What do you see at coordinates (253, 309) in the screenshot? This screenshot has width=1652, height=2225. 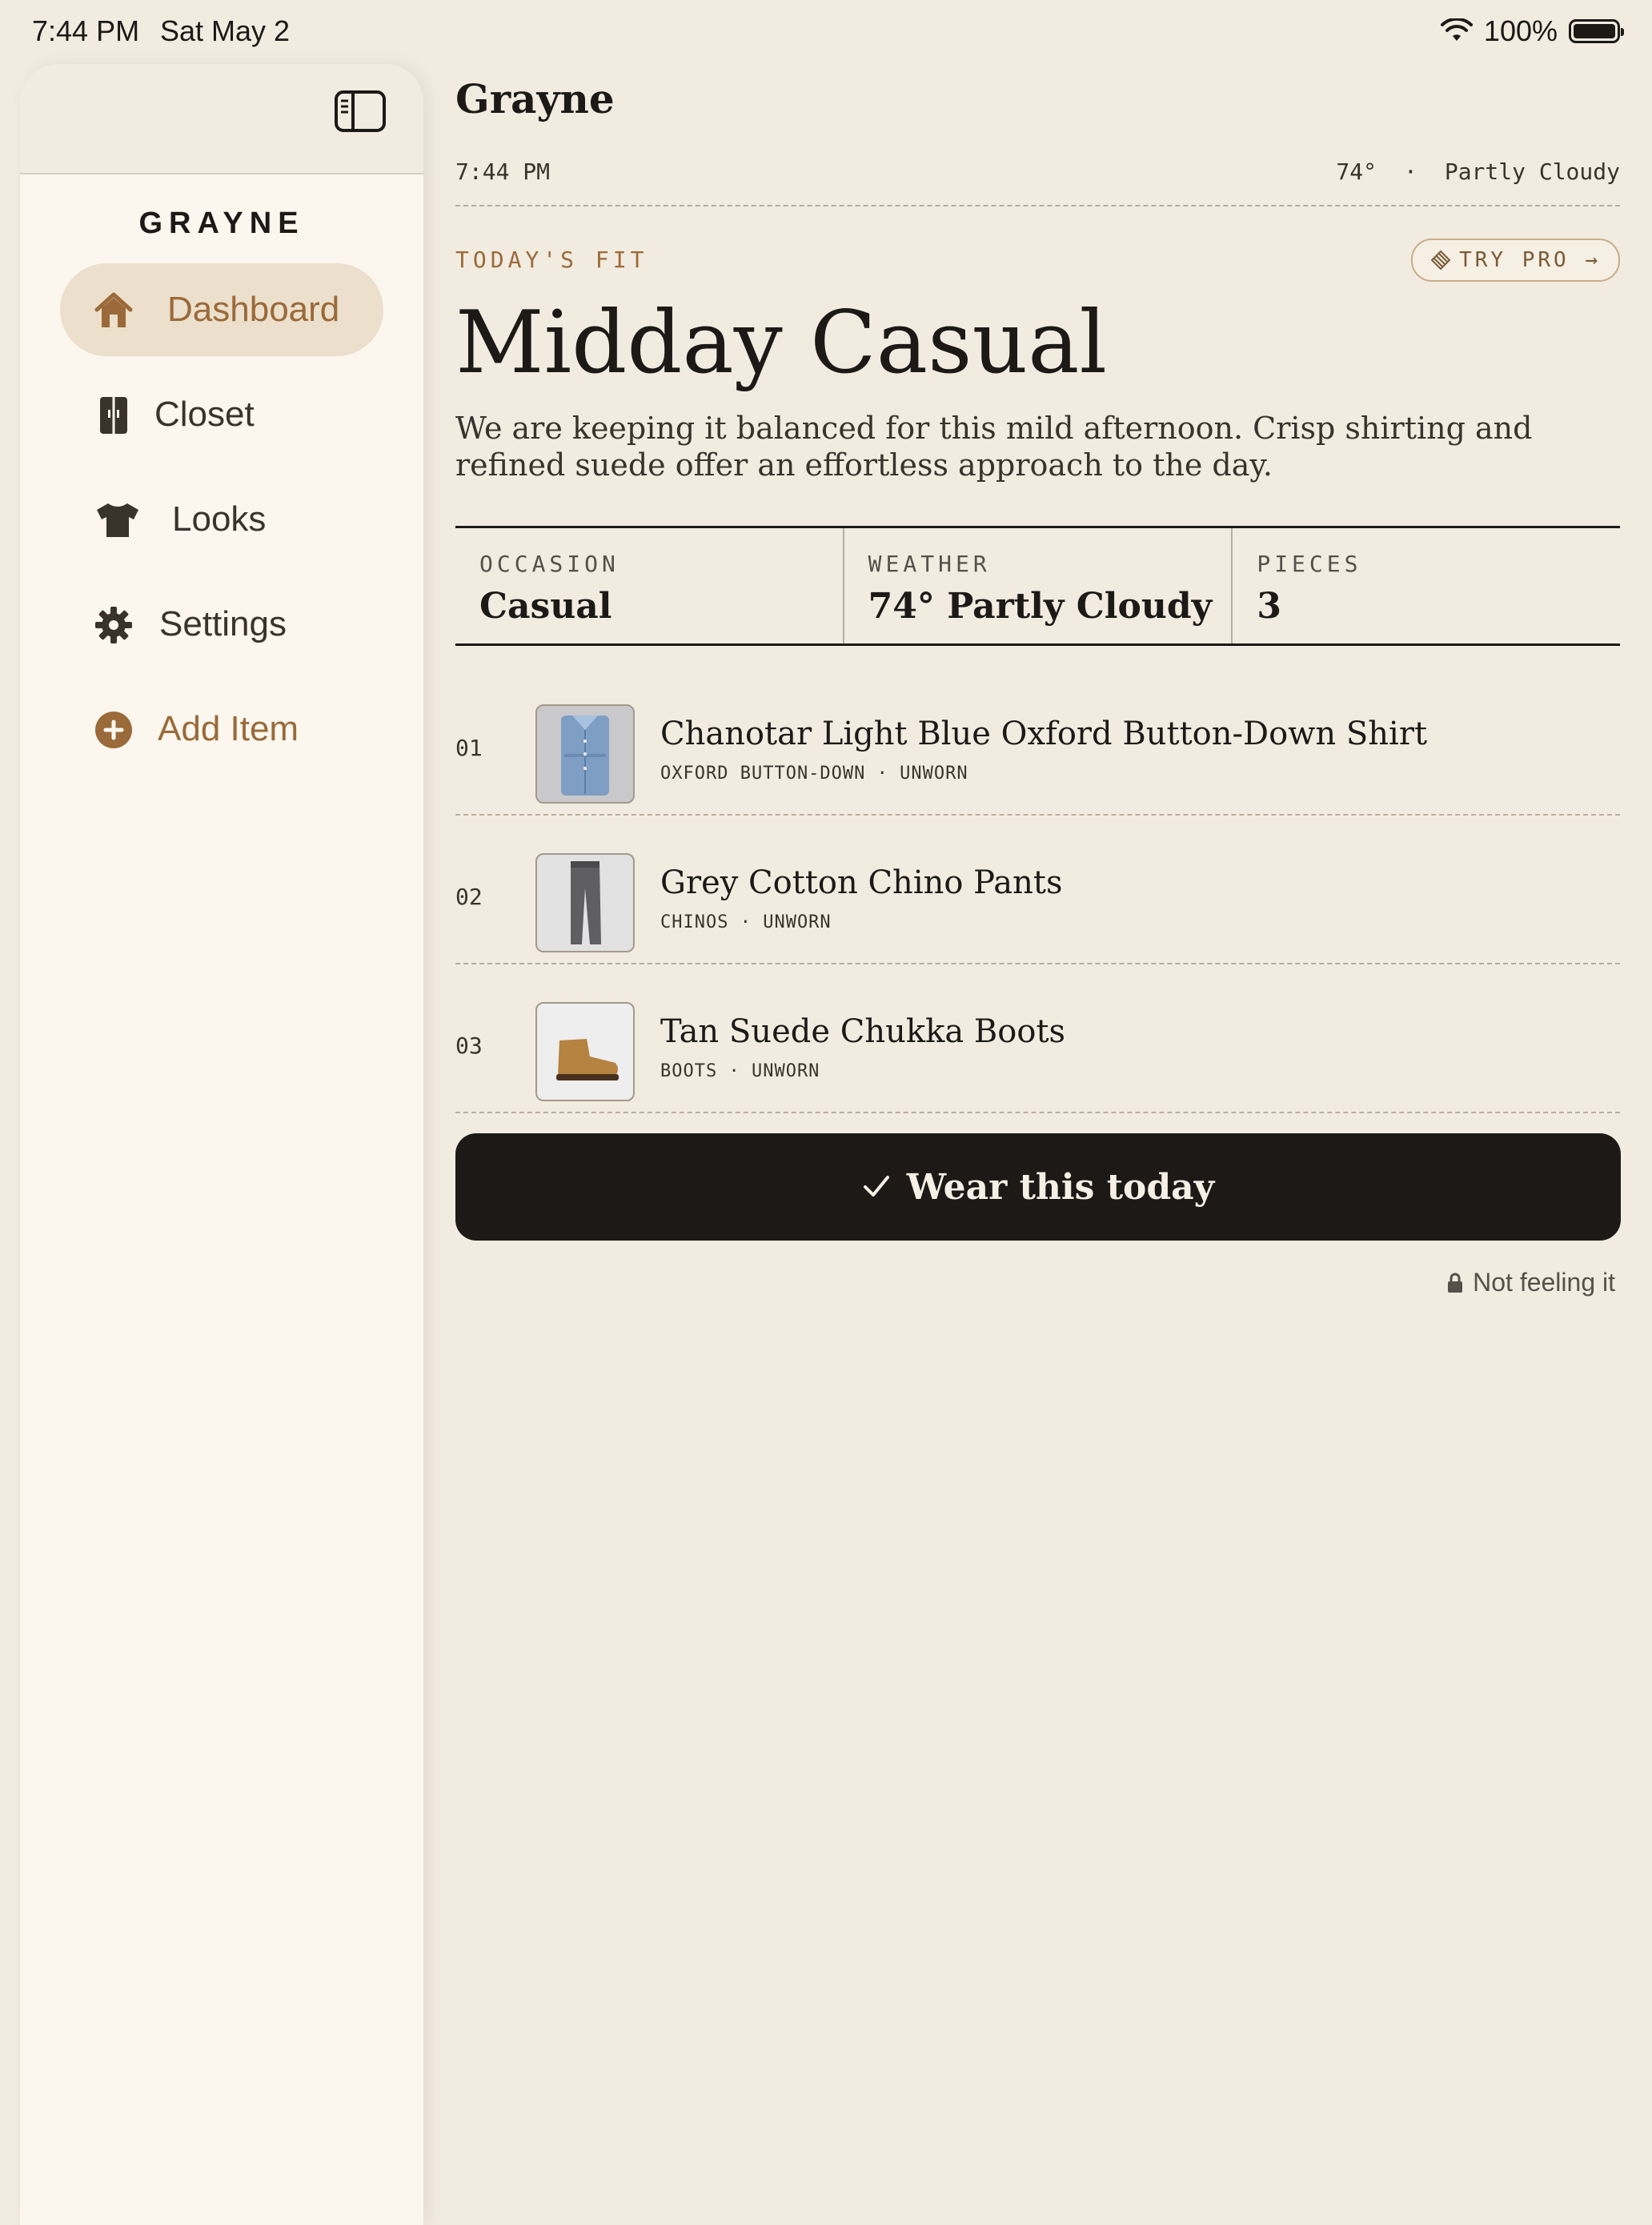 I see `sidebar-item-label: Dashboard` at bounding box center [253, 309].